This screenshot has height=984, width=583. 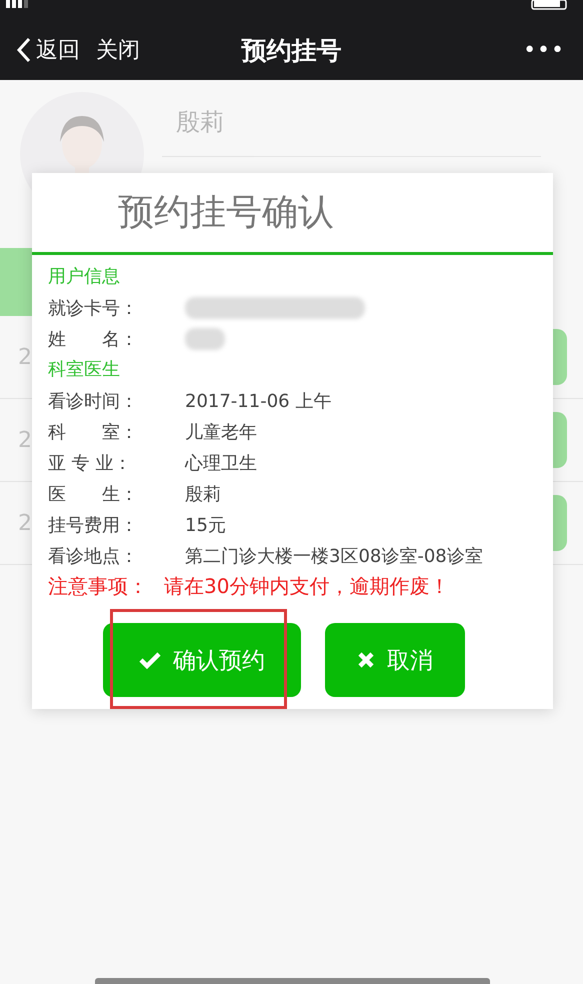 I want to click on back-button: 返回, so click(x=48, y=50).